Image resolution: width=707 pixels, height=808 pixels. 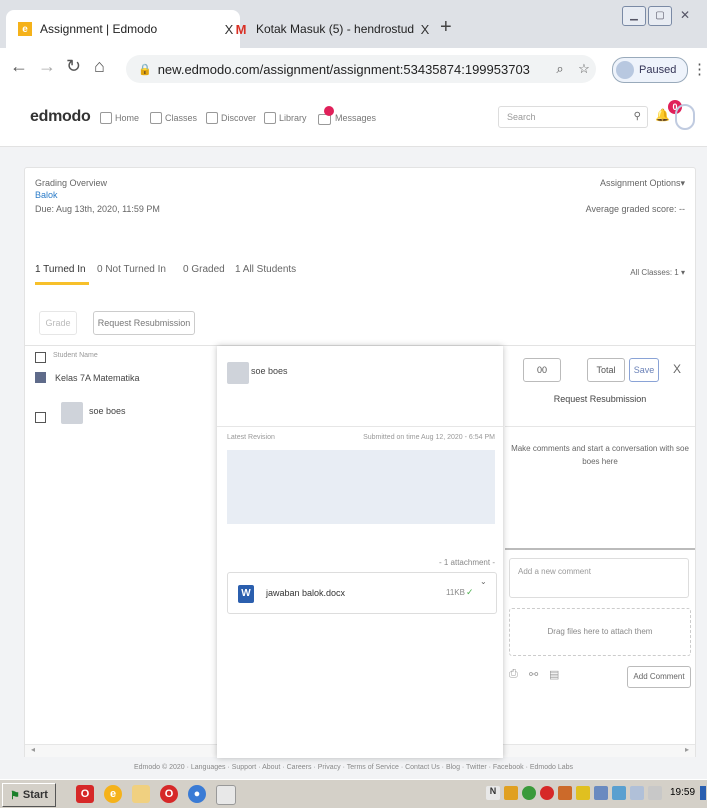 I want to click on attachment-card: W jawaban balok.docx 11KB ✓ ⌄, so click(x=362, y=593).